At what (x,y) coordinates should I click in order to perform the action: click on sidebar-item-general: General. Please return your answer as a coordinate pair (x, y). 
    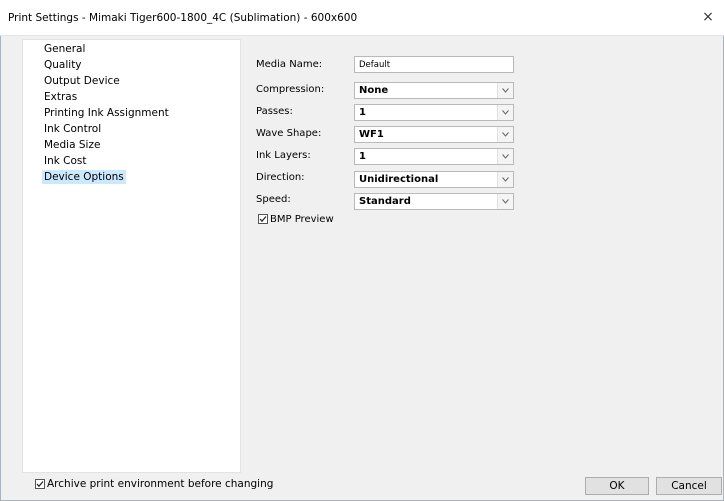
    Looking at the image, I should click on (64, 49).